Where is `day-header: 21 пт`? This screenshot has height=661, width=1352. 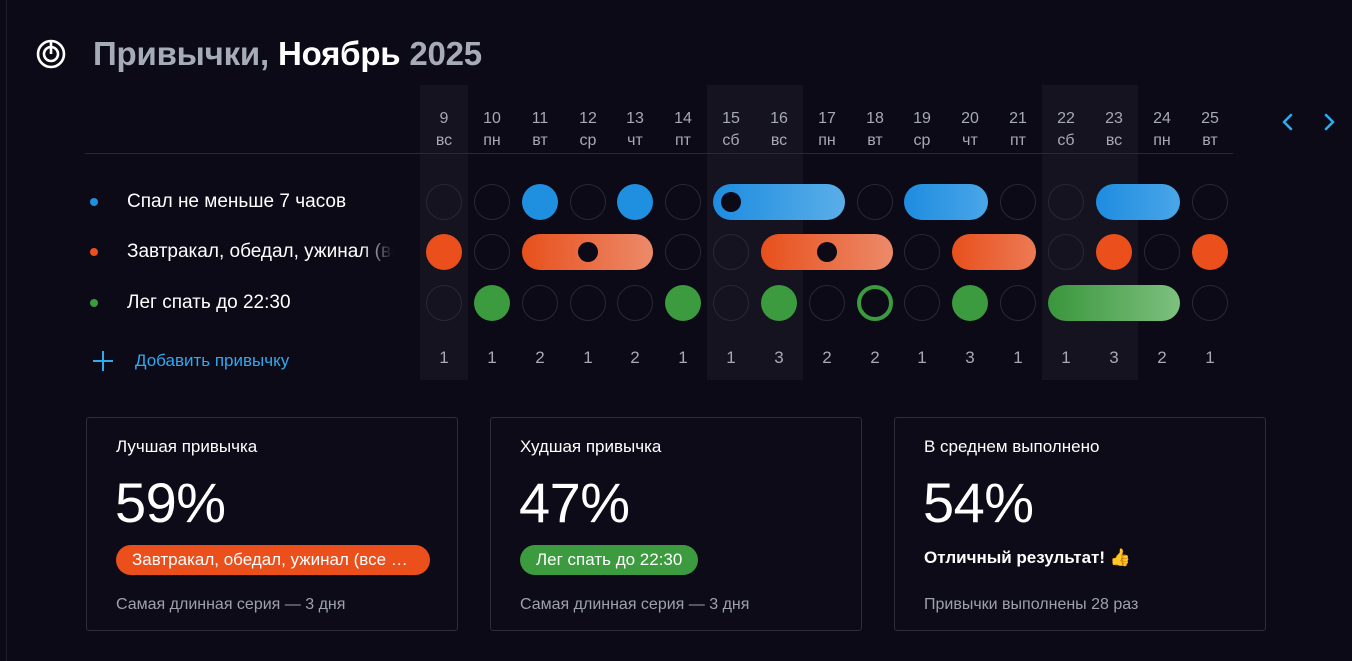
day-header: 21 пт is located at coordinates (1018, 129).